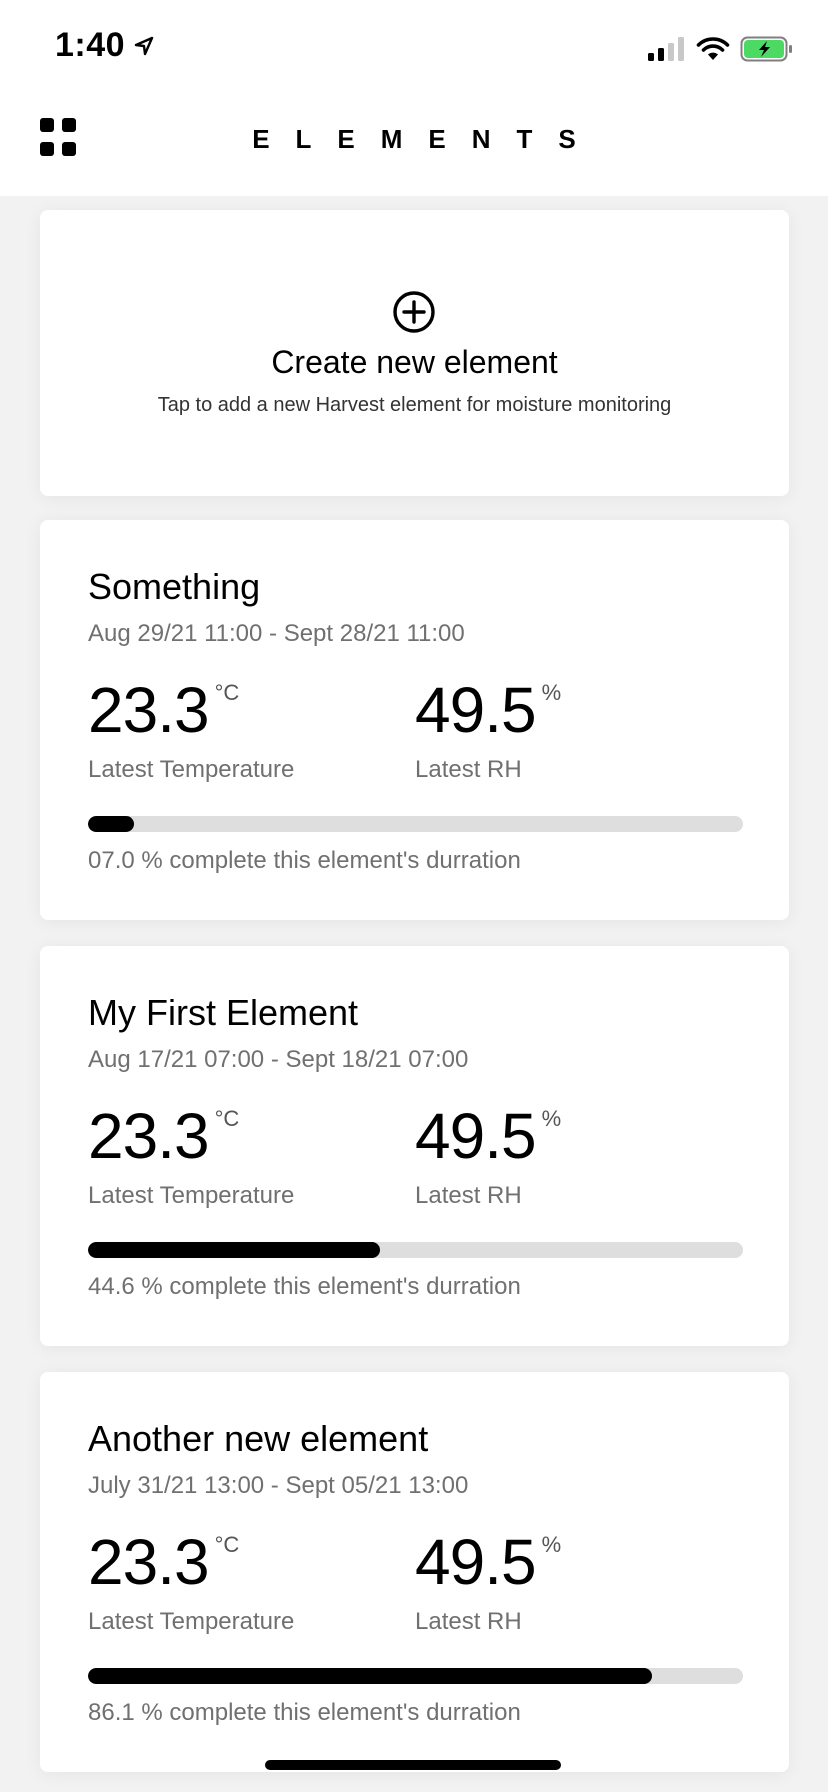 This screenshot has height=1792, width=828. Describe the element at coordinates (90, 45) in the screenshot. I see `status-time-text: 1:40` at that location.